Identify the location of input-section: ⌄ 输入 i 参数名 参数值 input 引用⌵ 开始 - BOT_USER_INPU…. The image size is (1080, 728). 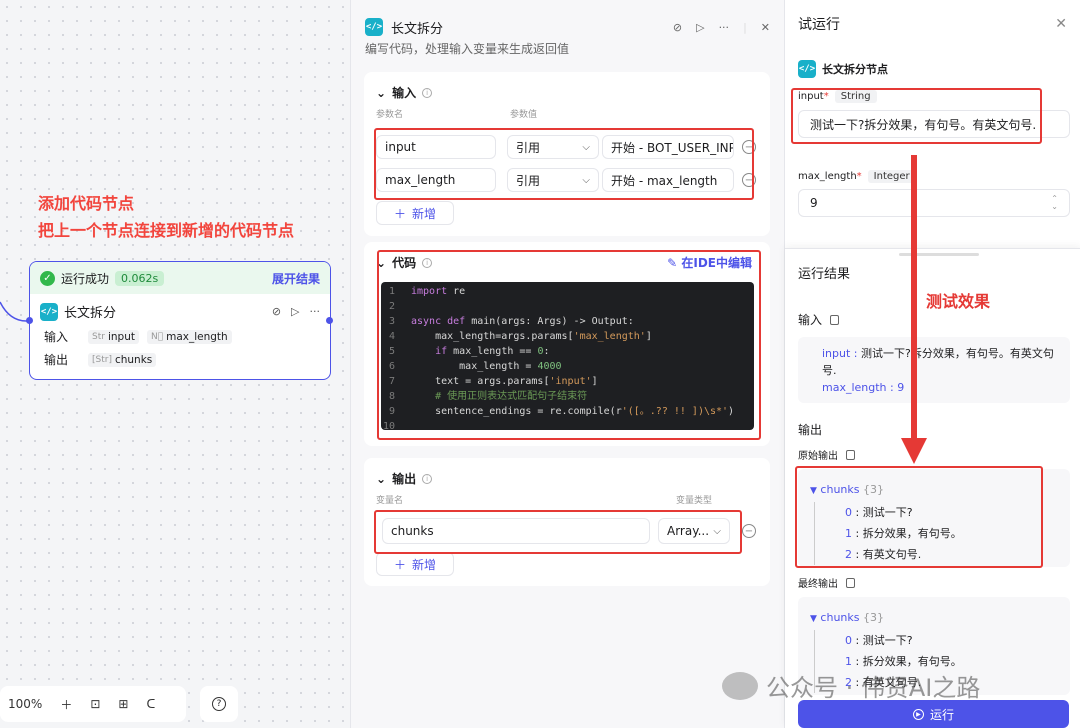
(567, 154).